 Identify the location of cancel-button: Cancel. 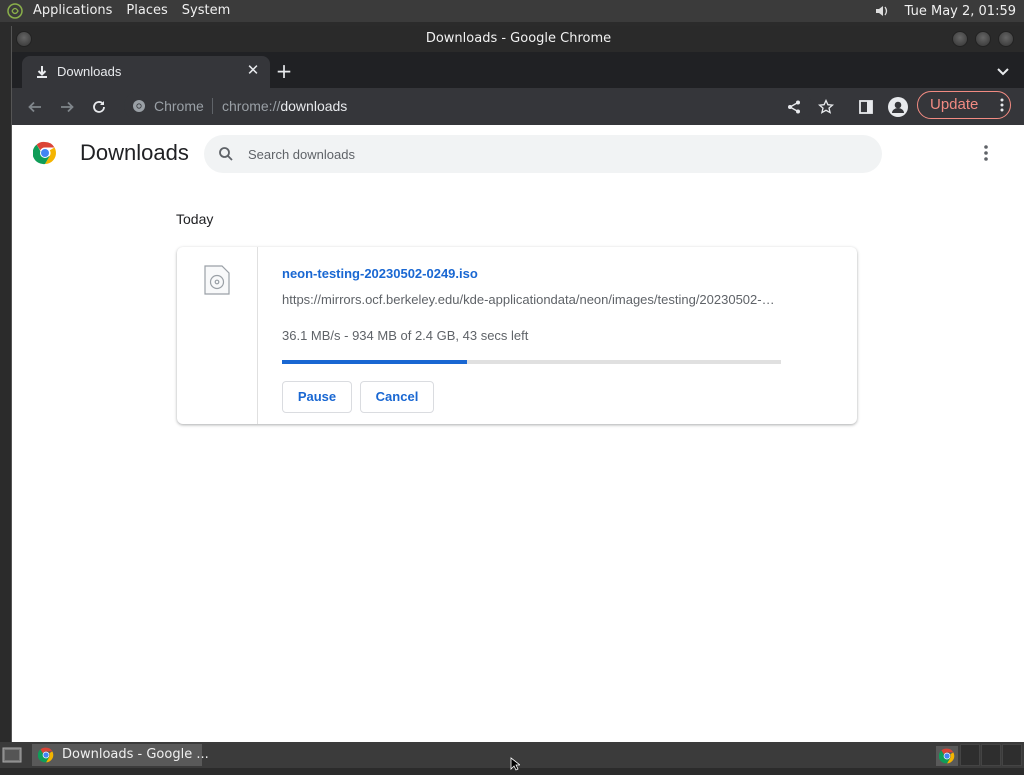
(397, 397).